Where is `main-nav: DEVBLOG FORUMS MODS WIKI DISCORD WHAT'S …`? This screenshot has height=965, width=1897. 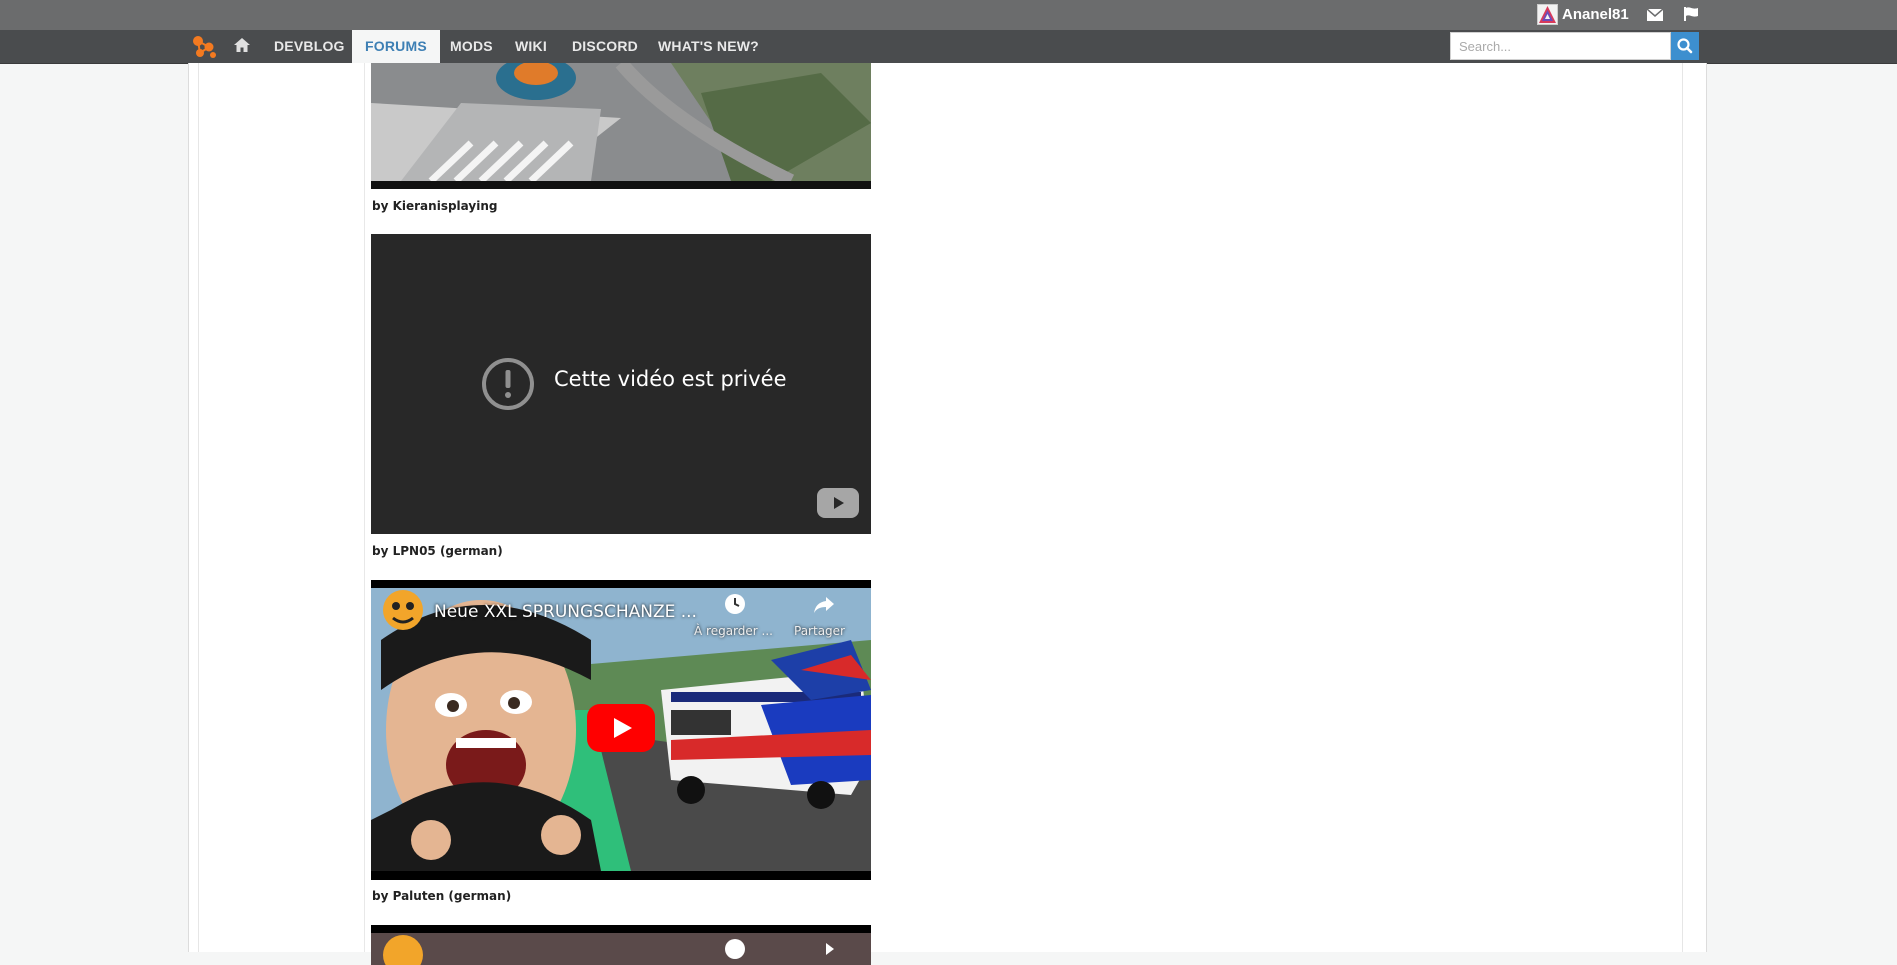
main-nav: DEVBLOG FORUMS MODS WIKI DISCORD WHAT'S … is located at coordinates (948, 47).